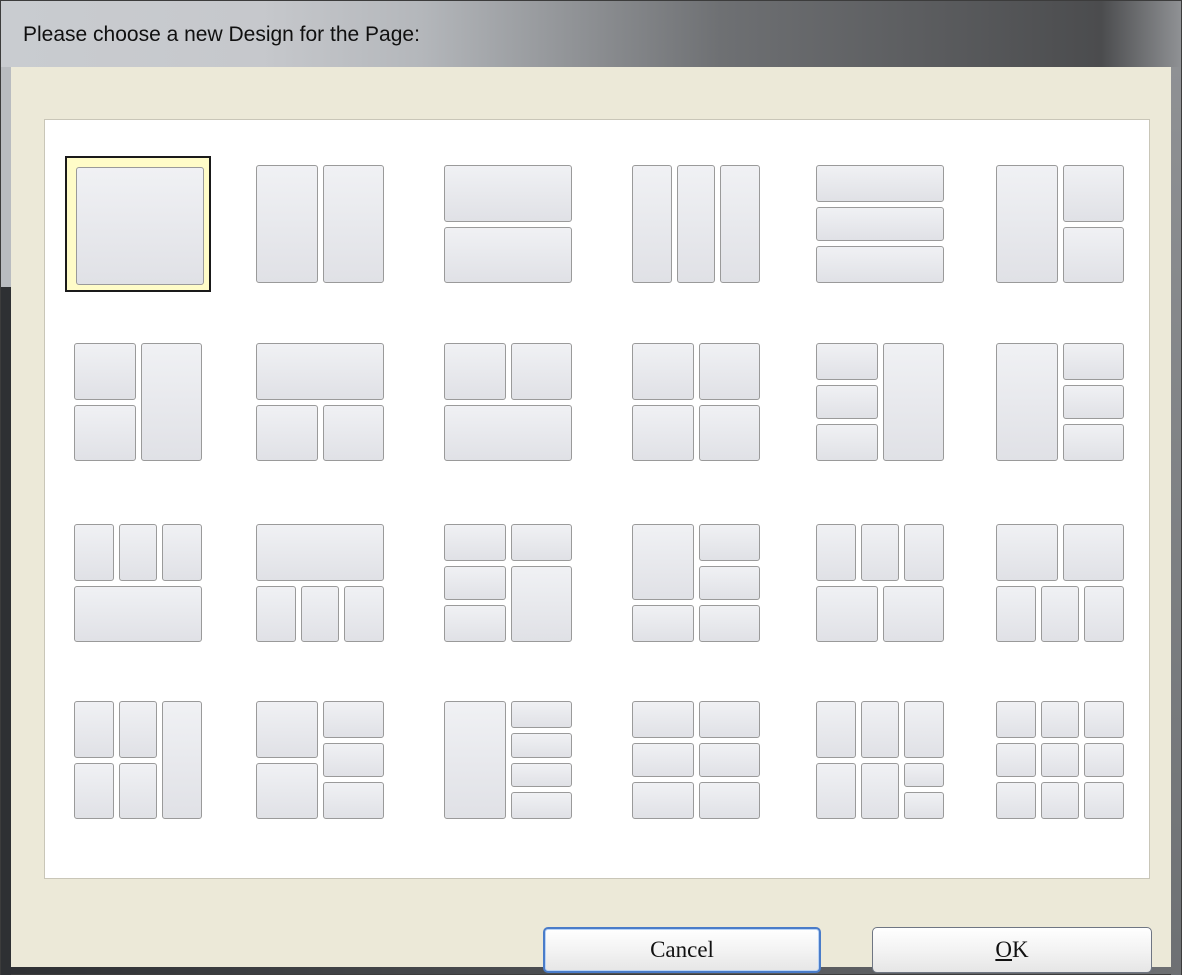 The width and height of the screenshot is (1182, 975). I want to click on layout-two-left-big-right, so click(138, 402).